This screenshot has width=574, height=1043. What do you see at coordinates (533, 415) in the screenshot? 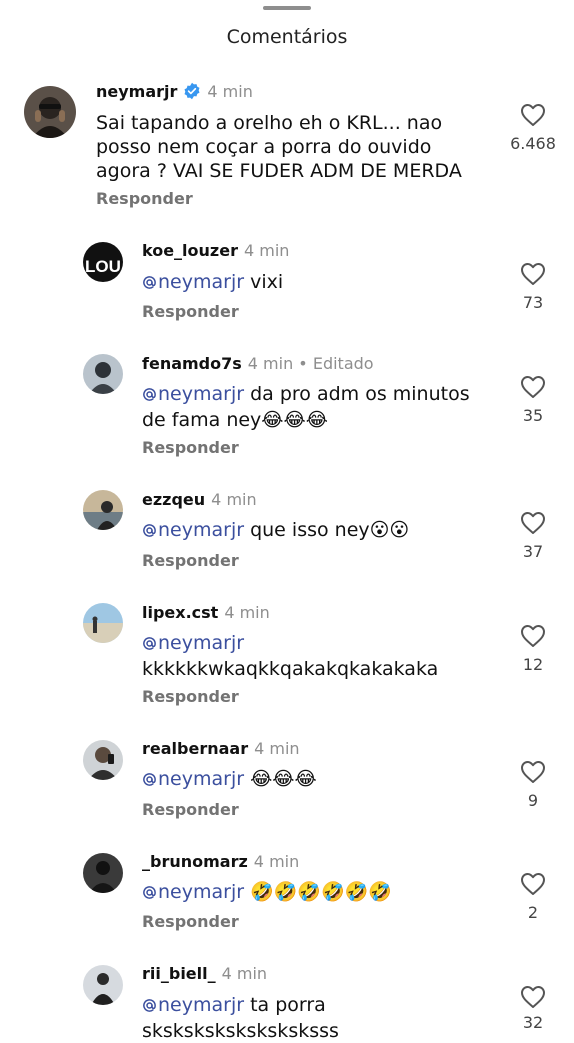
I see `like-count: 35` at bounding box center [533, 415].